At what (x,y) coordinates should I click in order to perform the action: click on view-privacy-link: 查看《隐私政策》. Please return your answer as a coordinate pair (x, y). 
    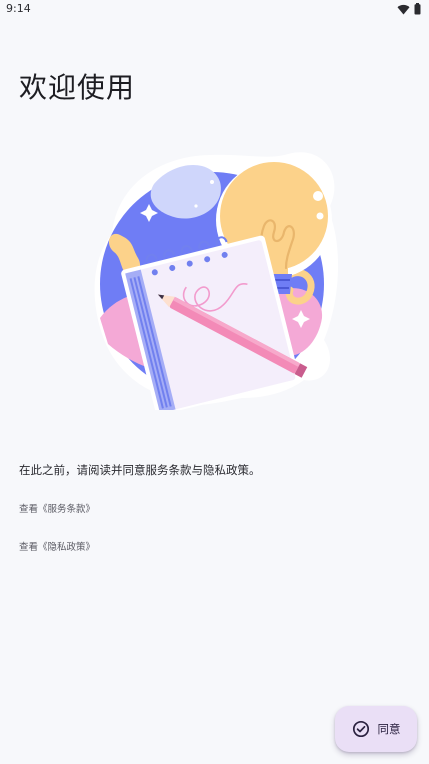
    Looking at the image, I should click on (57, 546).